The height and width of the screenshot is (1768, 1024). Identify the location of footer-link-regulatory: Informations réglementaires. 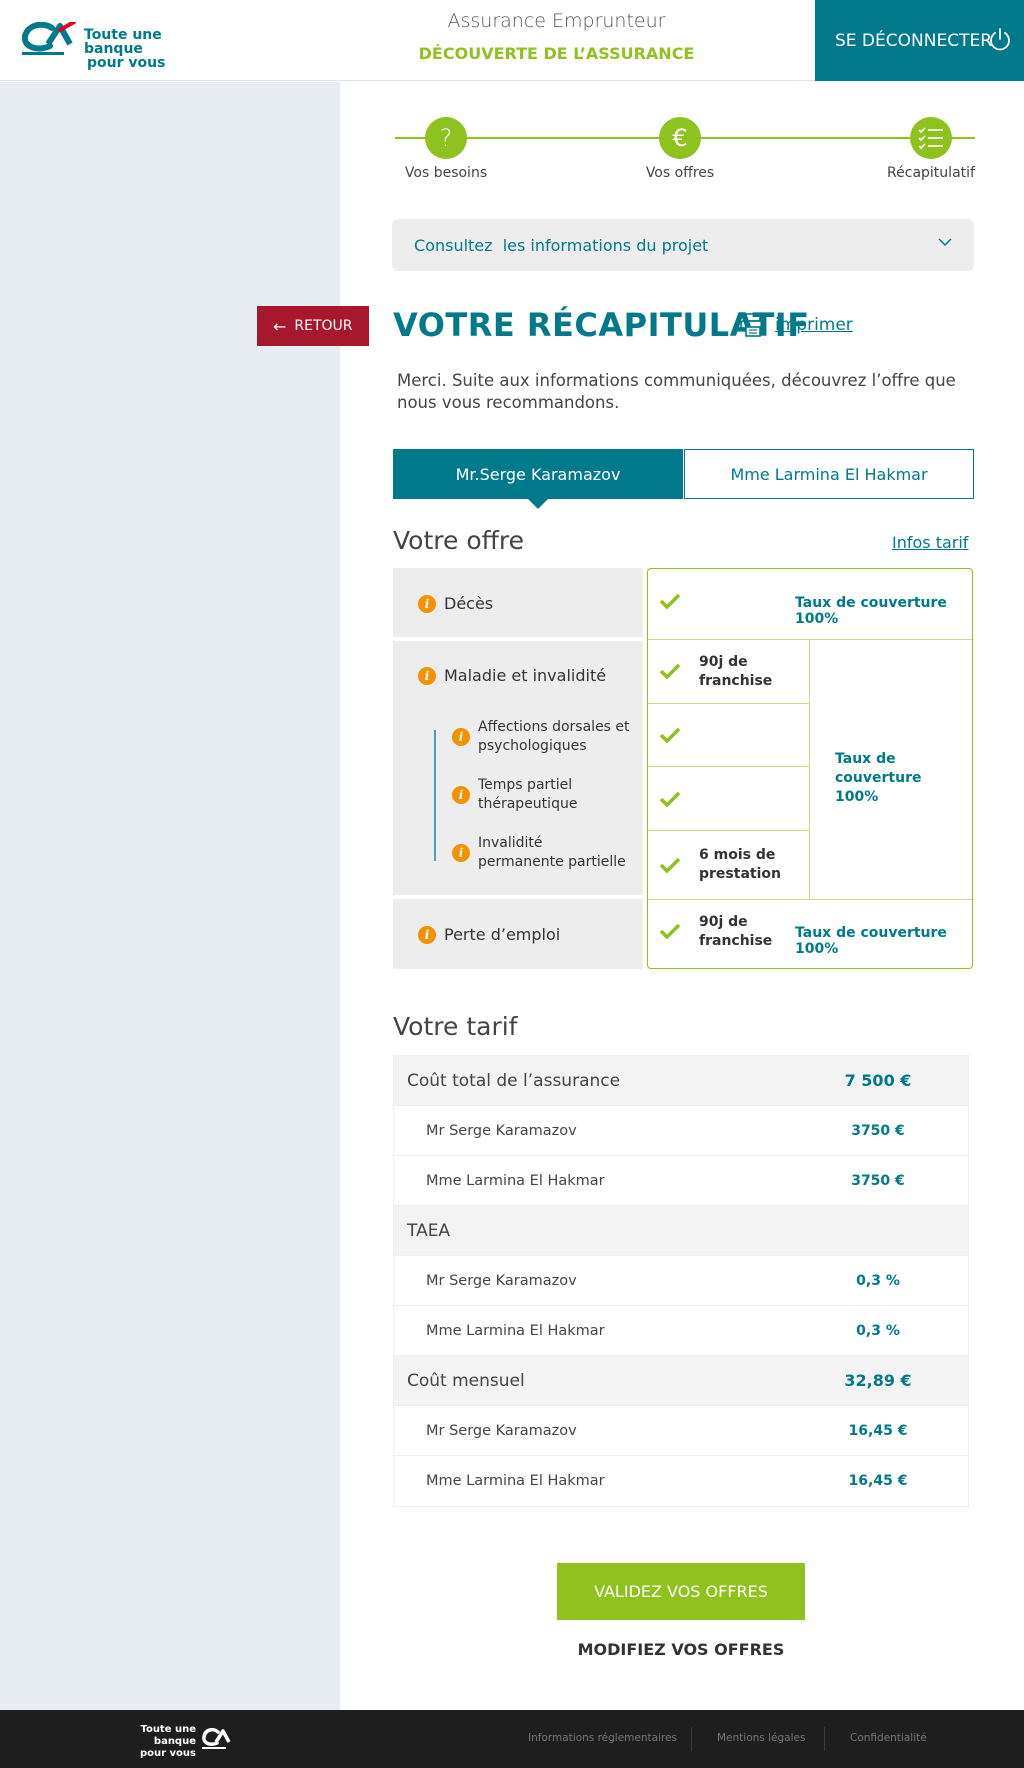
(602, 1738).